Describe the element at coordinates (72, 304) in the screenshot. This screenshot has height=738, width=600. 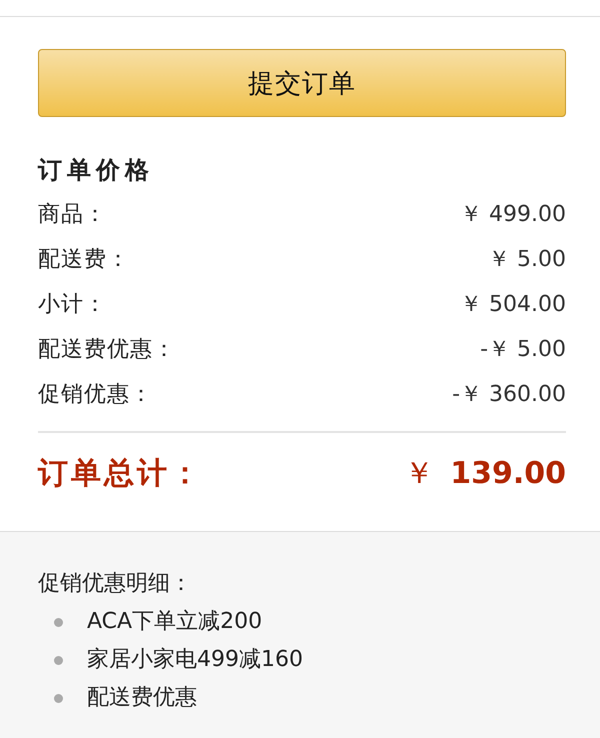
I see `price-label: 小计：` at that location.